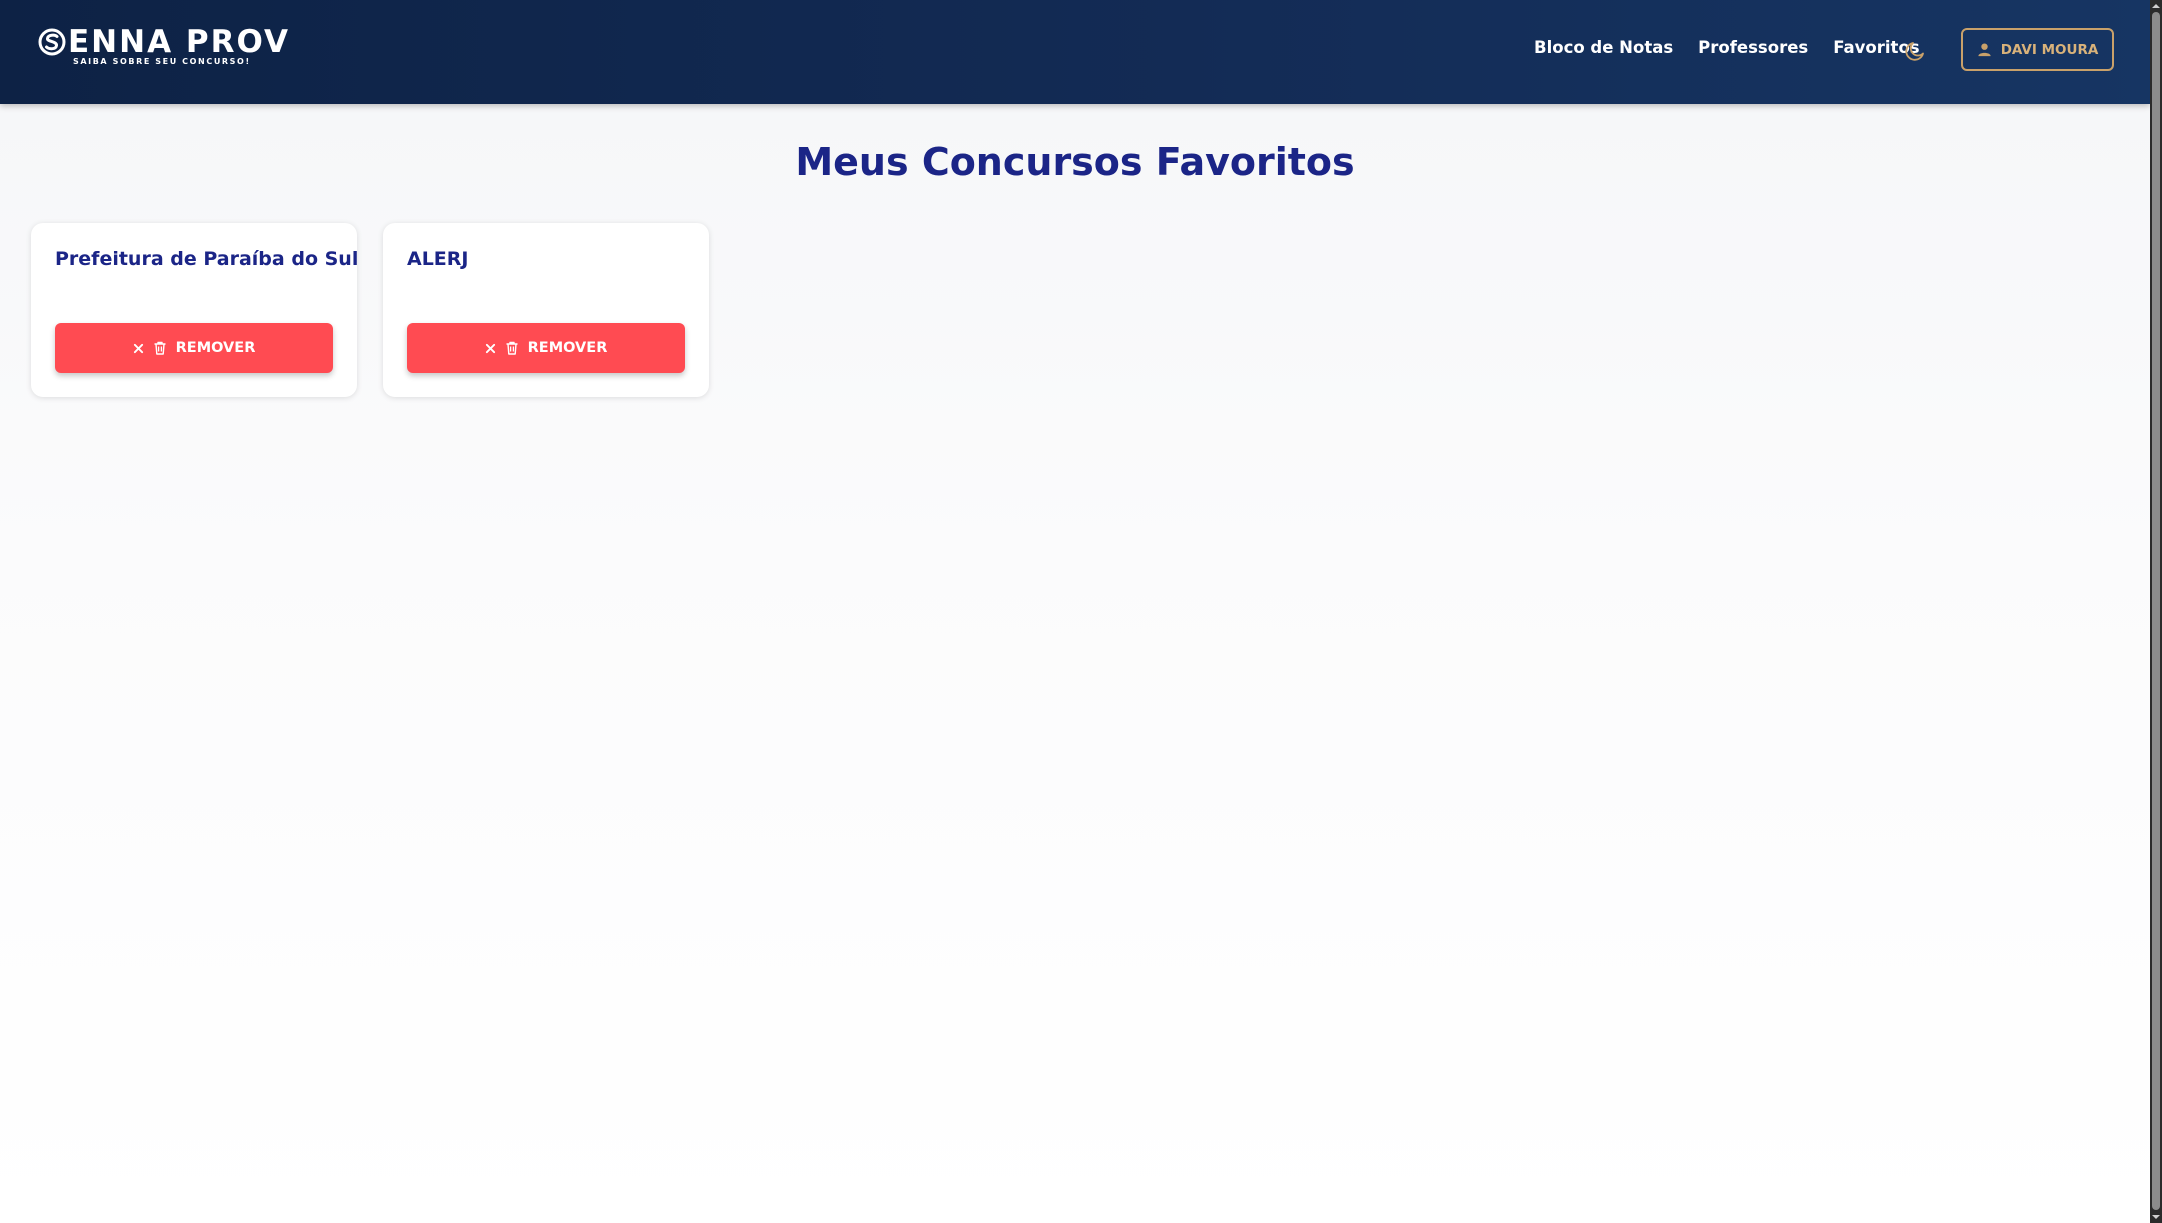 This screenshot has height=1223, width=2162. What do you see at coordinates (1603, 47) in the screenshot?
I see `nav-link-bloco-de-notas: Bloco de Notas` at bounding box center [1603, 47].